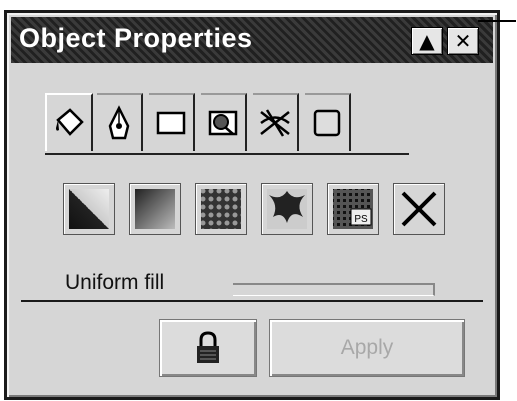 The image size is (517, 401). What do you see at coordinates (227, 154) in the screenshot?
I see `tab-divider` at bounding box center [227, 154].